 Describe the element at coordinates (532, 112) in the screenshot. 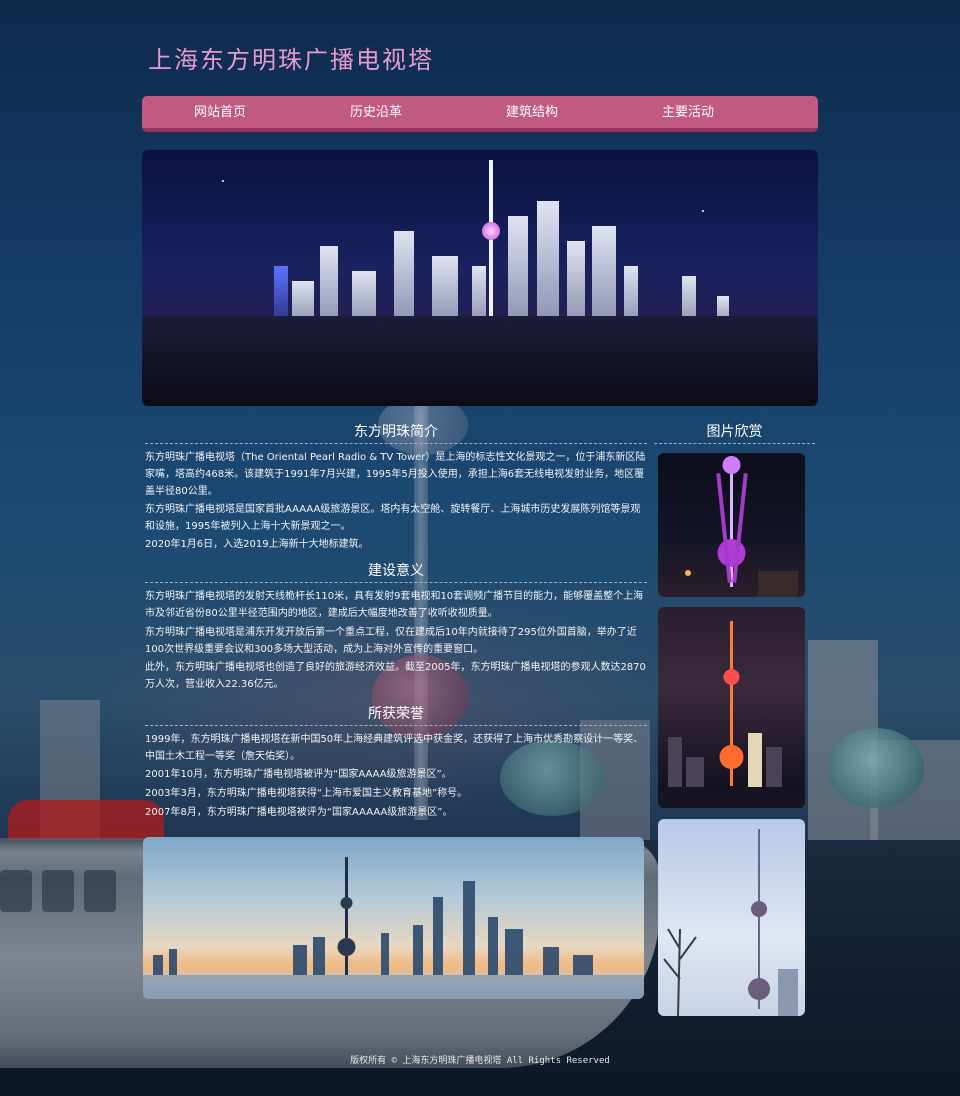

I see `nav-item-structure: 建筑结构` at that location.